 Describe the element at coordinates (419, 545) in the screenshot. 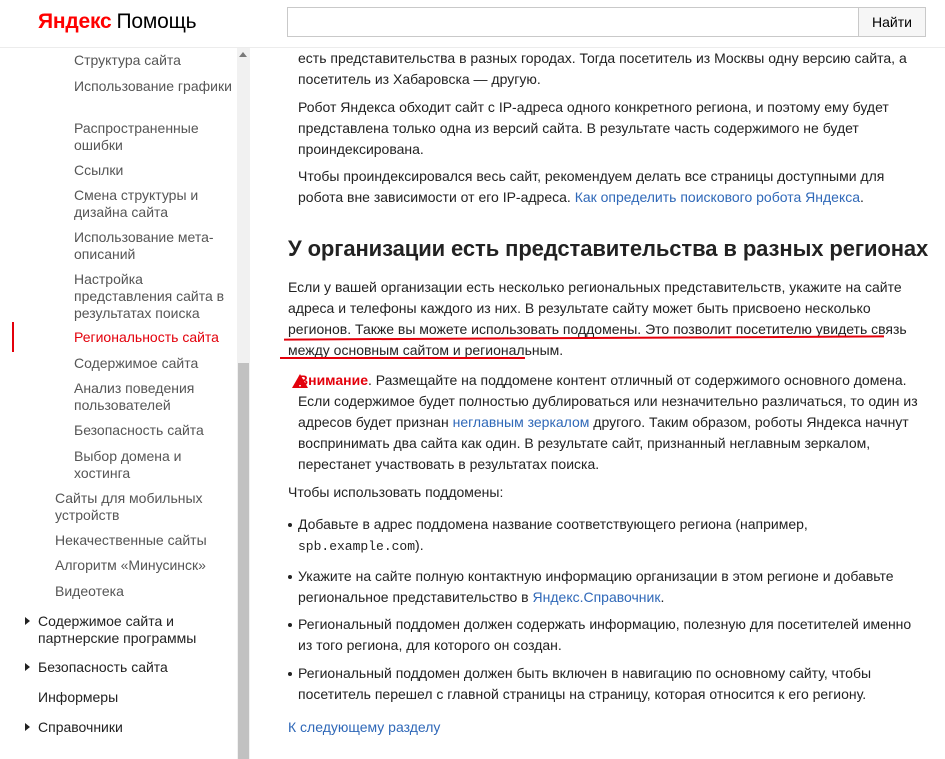

I see `list-text: ).` at that location.